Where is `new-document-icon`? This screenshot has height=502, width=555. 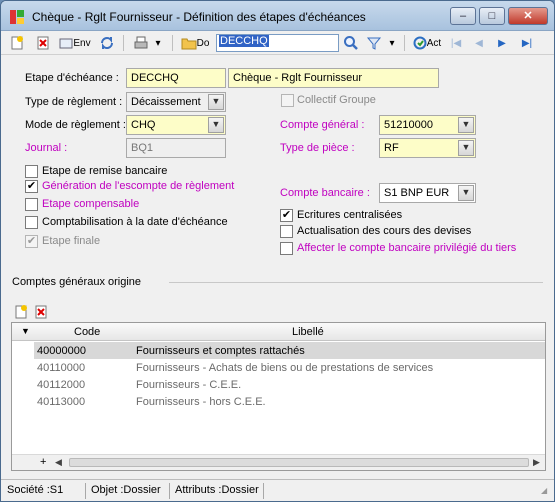 new-document-icon is located at coordinates (21, 312).